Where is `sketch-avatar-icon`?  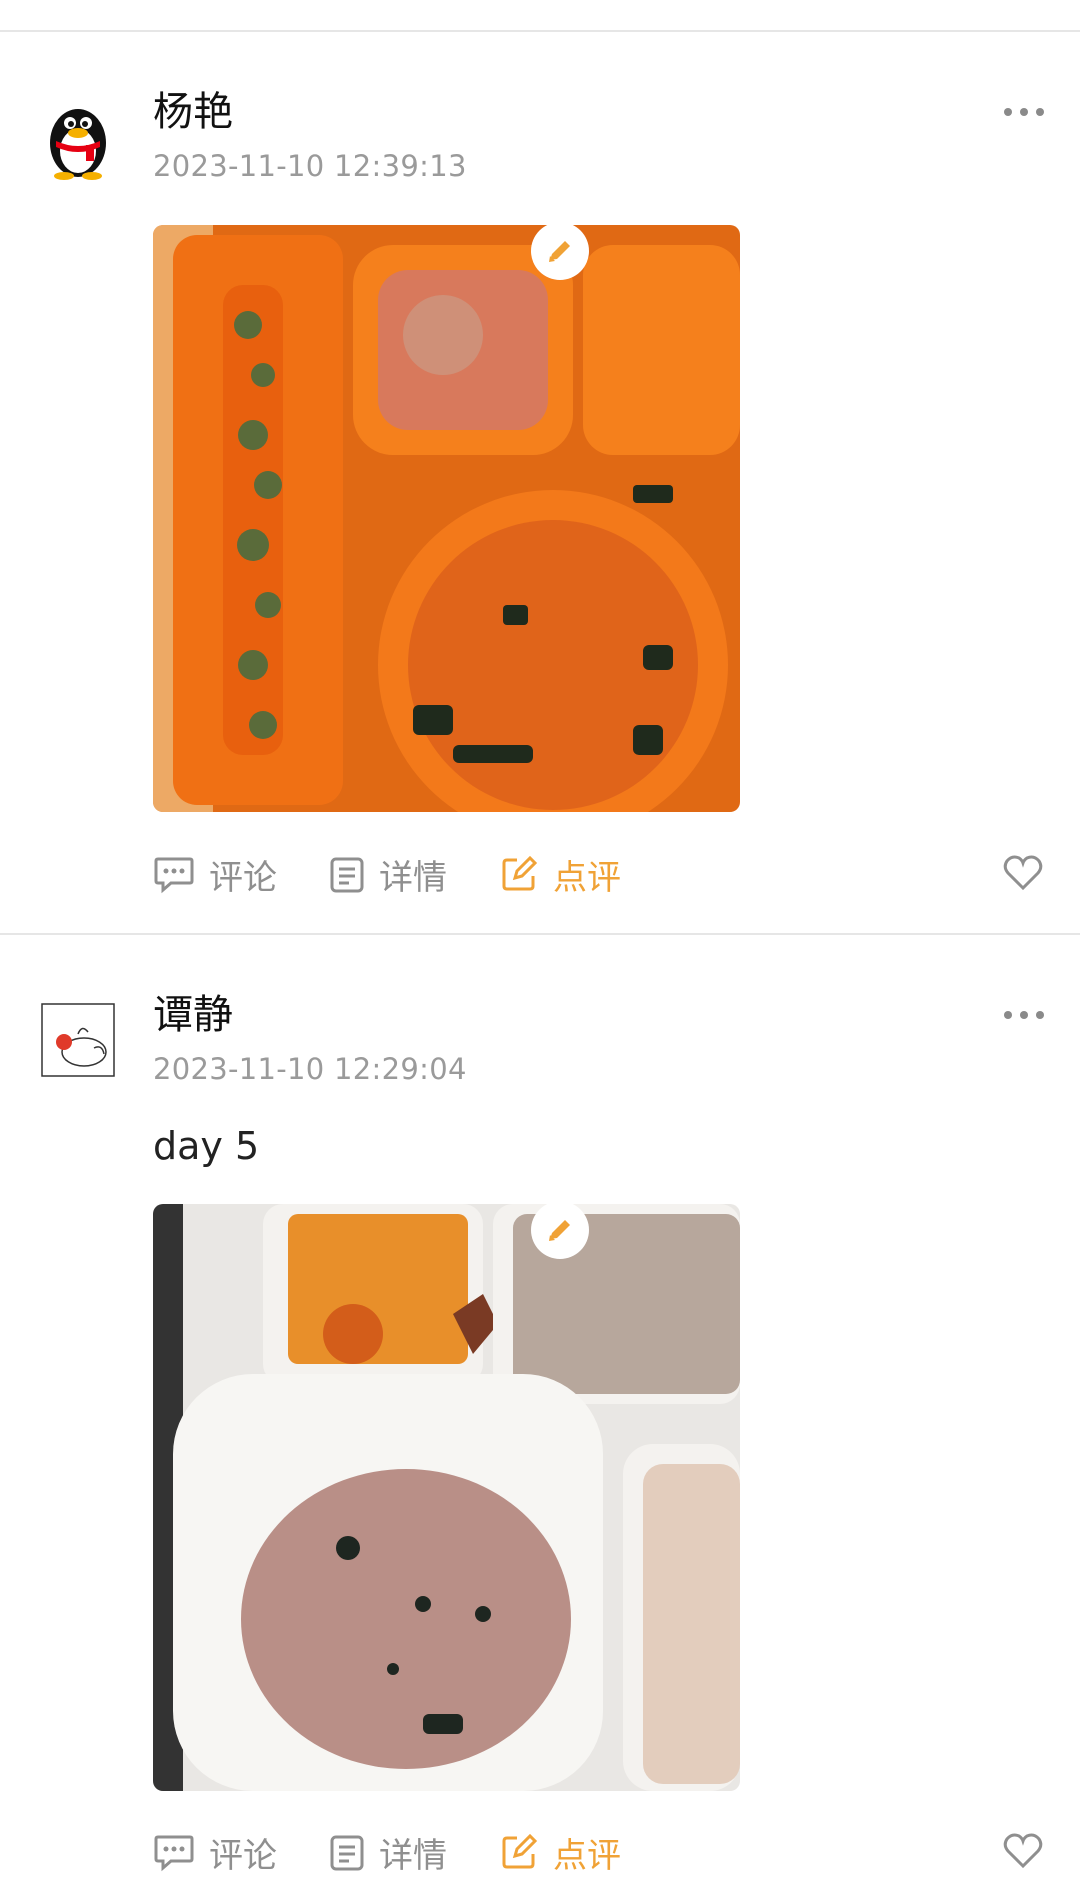
sketch-avatar-icon is located at coordinates (78, 1040).